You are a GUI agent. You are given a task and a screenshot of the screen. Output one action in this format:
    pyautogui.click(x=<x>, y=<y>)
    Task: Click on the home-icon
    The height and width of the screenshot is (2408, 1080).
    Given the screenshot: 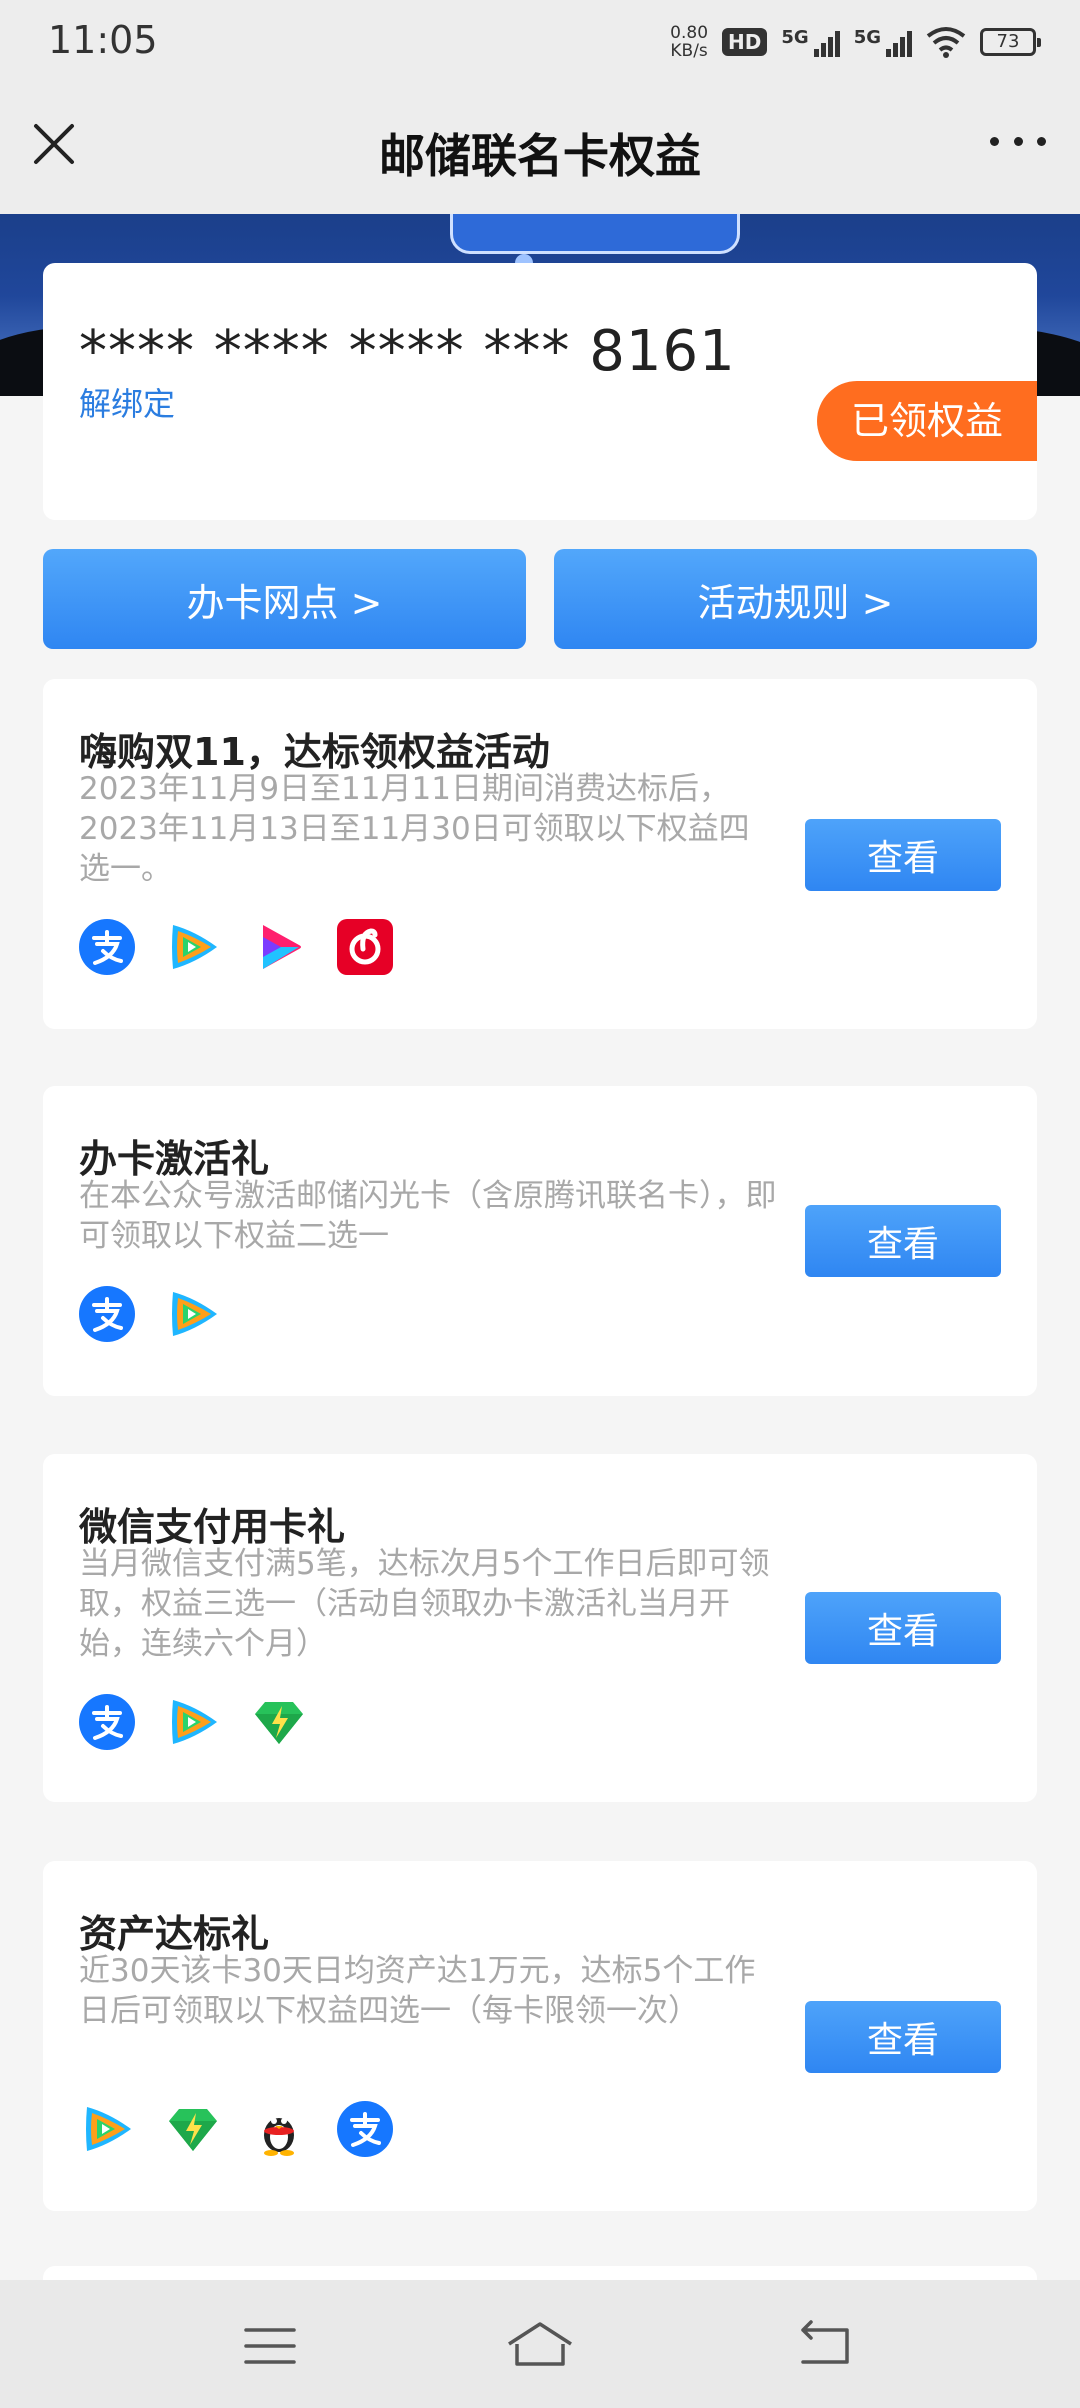 What is the action you would take?
    pyautogui.click(x=540, y=2346)
    